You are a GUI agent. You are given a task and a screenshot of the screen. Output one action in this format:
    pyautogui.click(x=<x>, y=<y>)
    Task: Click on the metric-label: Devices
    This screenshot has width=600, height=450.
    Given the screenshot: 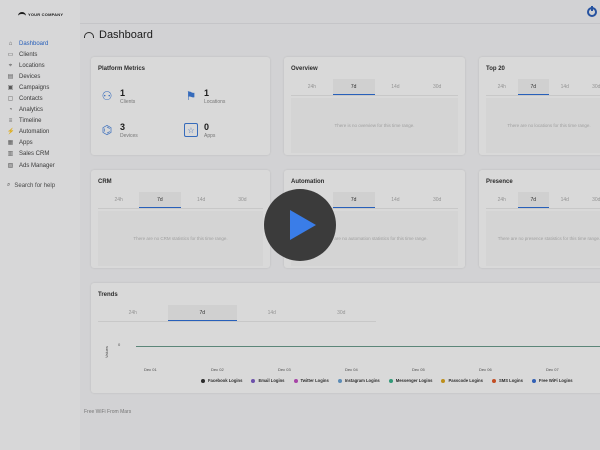 What is the action you would take?
    pyautogui.click(x=129, y=136)
    